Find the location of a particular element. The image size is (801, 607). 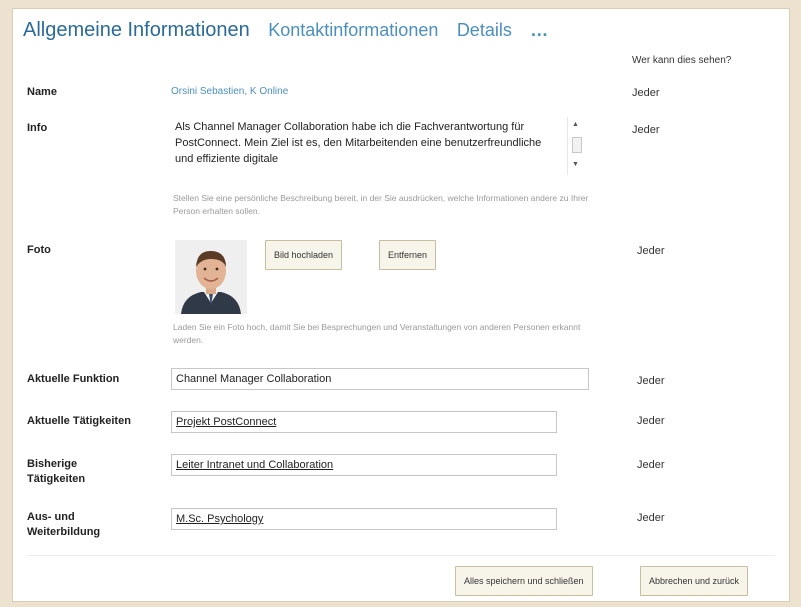

scroll-thumb is located at coordinates (577, 145).